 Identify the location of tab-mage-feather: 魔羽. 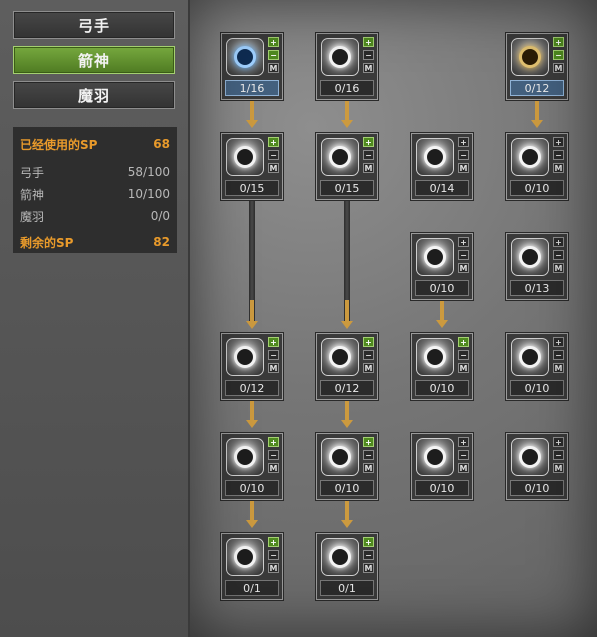
(94, 95).